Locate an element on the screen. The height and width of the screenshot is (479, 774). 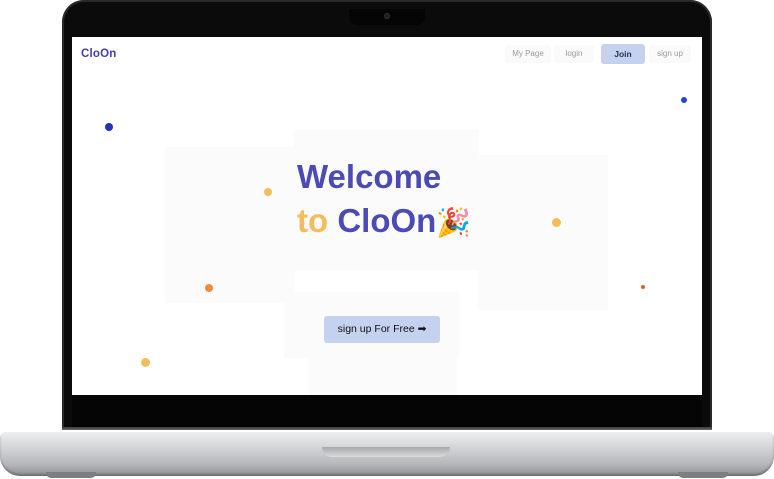
party-popper-icon: 🎉 is located at coordinates (454, 222).